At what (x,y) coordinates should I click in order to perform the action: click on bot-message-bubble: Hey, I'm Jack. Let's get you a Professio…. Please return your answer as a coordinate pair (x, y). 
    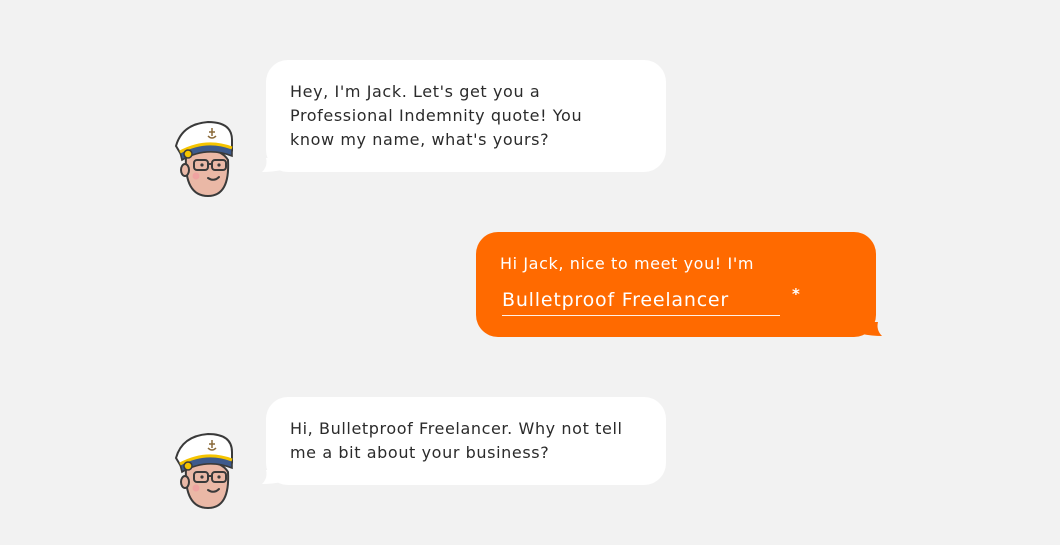
    Looking at the image, I should click on (466, 116).